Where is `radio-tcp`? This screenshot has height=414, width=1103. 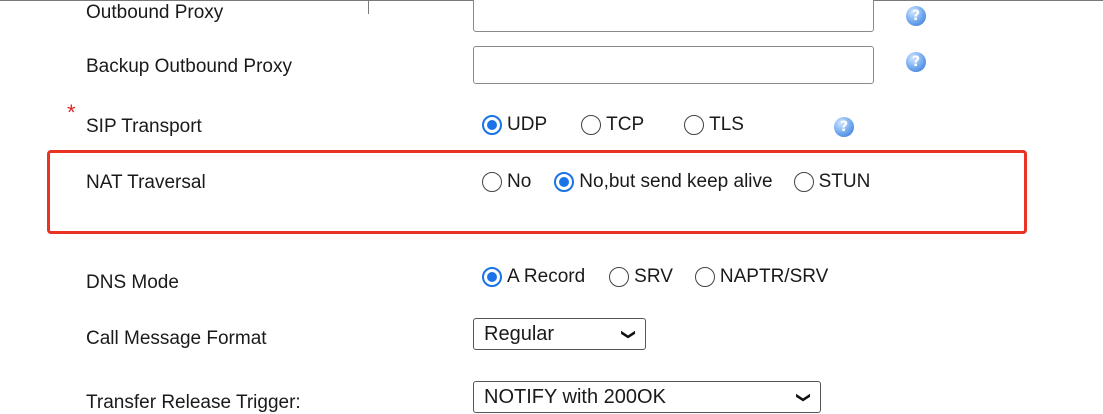 radio-tcp is located at coordinates (591, 125).